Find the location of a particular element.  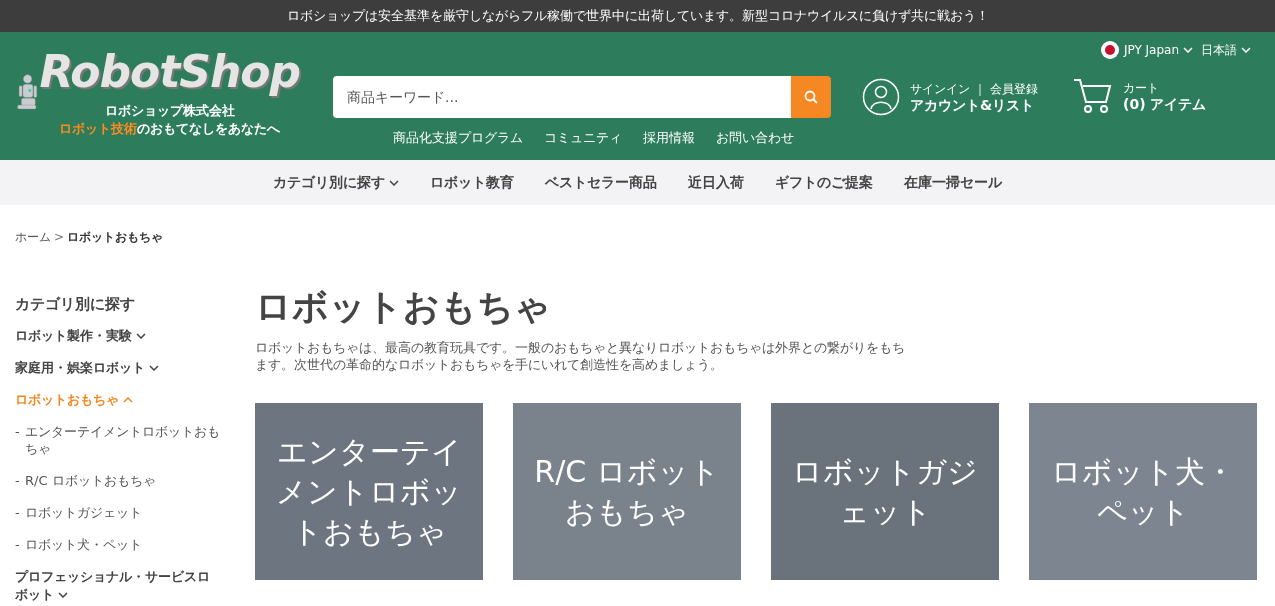

nav-item: 近日入荷 is located at coordinates (716, 182).